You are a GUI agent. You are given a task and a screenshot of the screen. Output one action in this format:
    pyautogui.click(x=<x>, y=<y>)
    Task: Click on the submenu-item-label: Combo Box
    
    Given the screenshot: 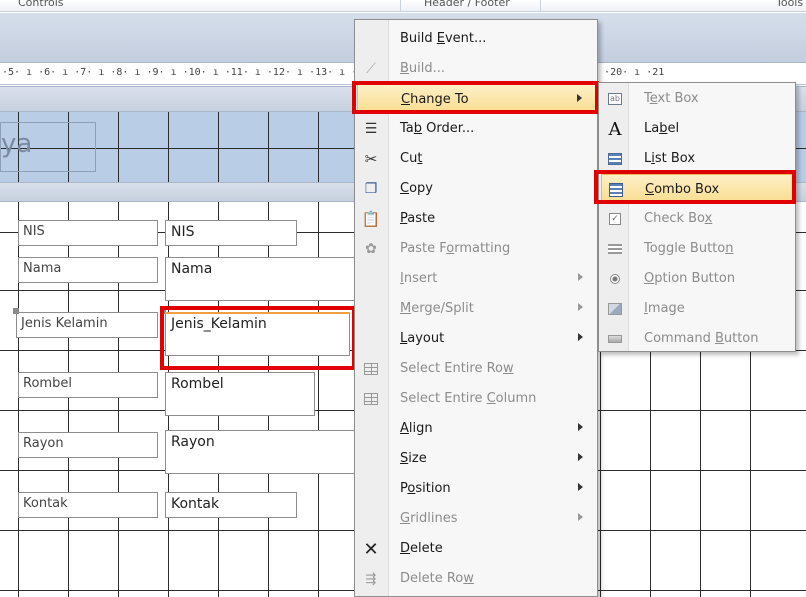 What is the action you would take?
    pyautogui.click(x=682, y=189)
    